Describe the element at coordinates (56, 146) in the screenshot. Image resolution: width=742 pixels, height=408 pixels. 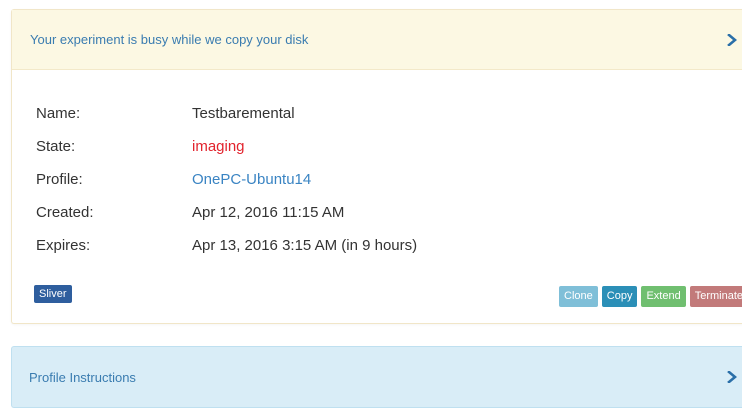
I see `state-label: State:` at that location.